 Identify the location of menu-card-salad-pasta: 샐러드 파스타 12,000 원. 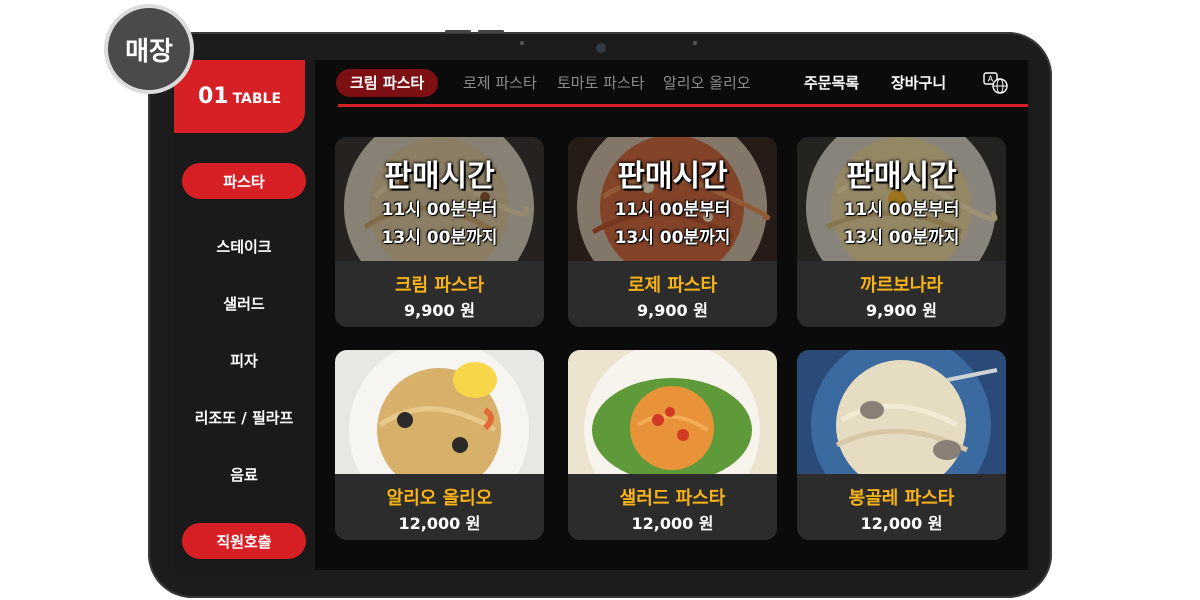
(672, 445).